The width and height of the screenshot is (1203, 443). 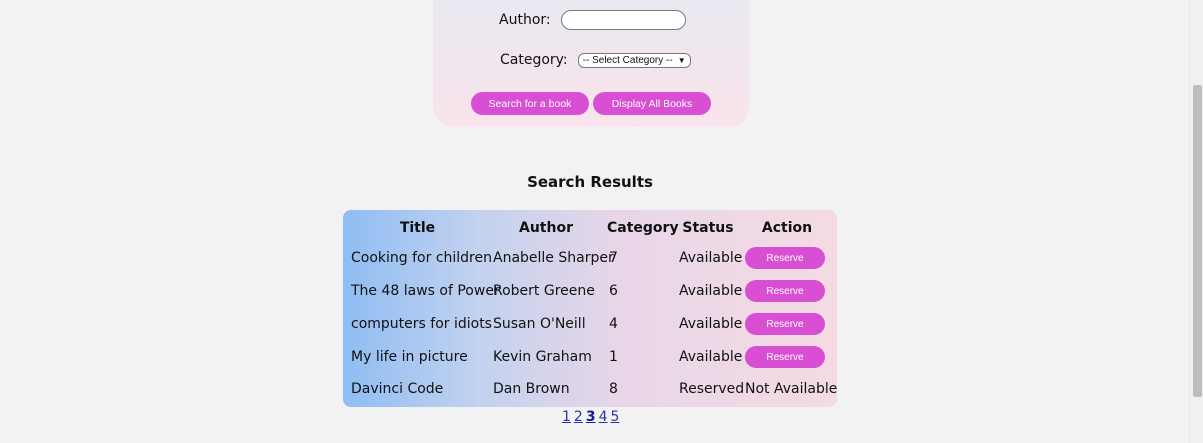 I want to click on page-link-3: 3, so click(x=591, y=417).